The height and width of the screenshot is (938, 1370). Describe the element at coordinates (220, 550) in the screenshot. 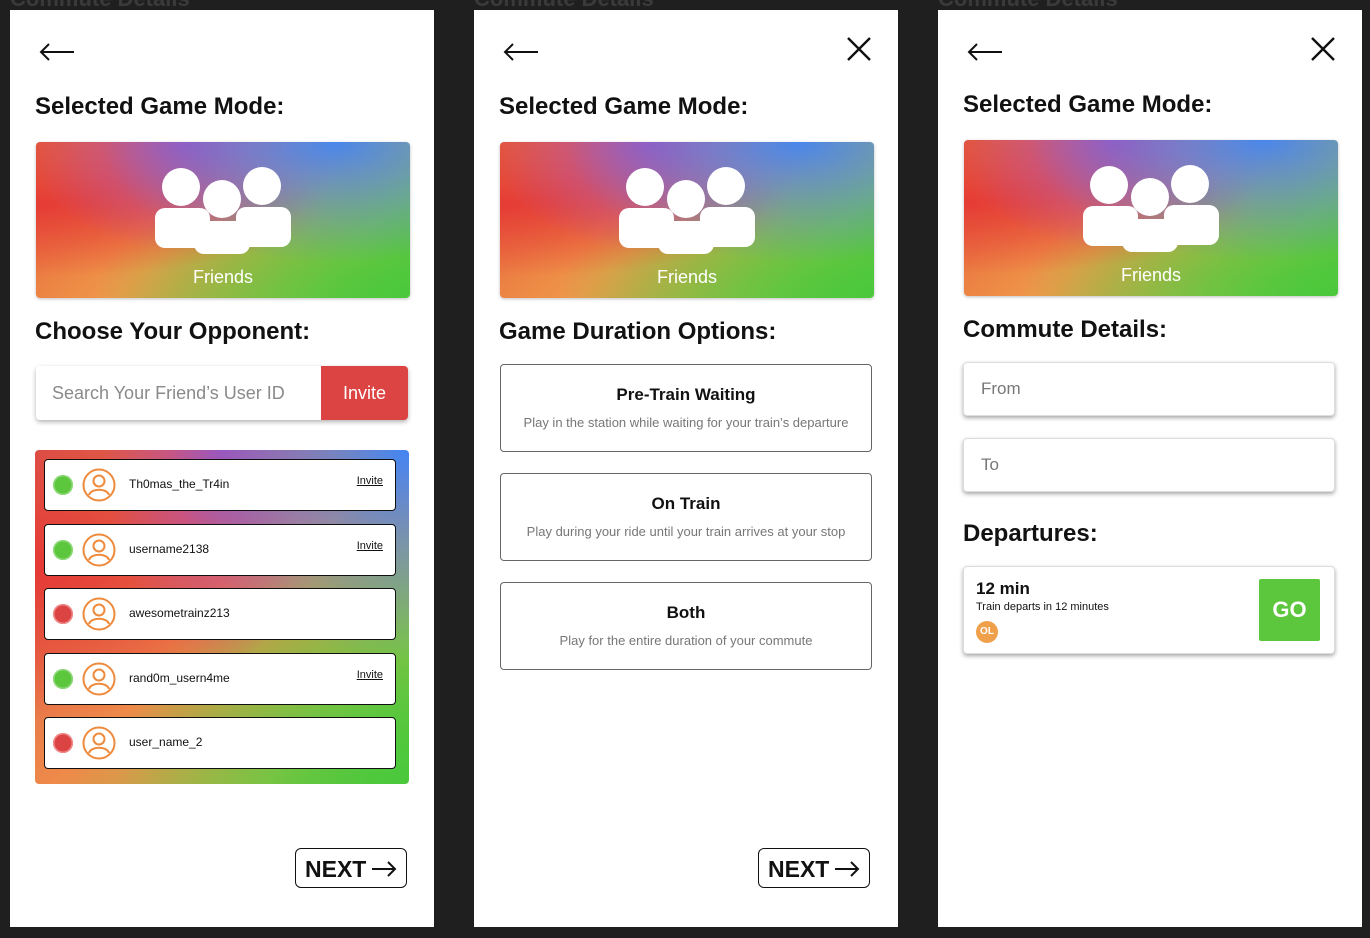

I see `list-item: username2138 Invite` at that location.